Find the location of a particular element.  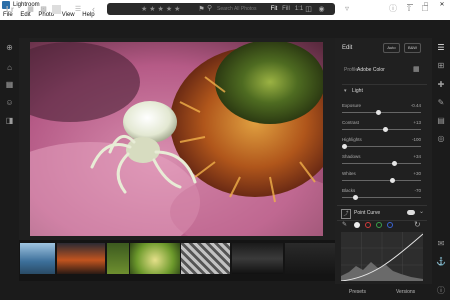

cloud-icon: ☁ is located at coordinates (441, 9).